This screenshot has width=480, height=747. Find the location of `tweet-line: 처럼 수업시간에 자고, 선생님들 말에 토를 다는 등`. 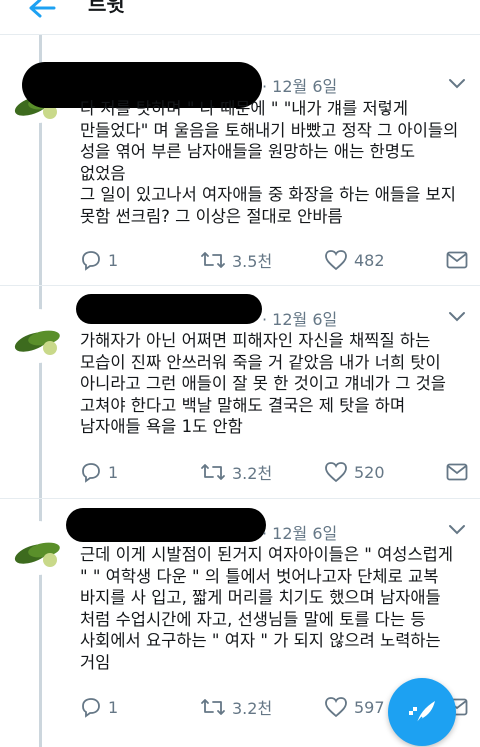

tweet-line: 처럼 수업시간에 자고, 선생님들 말에 토를 다는 등 is located at coordinates (253, 619).